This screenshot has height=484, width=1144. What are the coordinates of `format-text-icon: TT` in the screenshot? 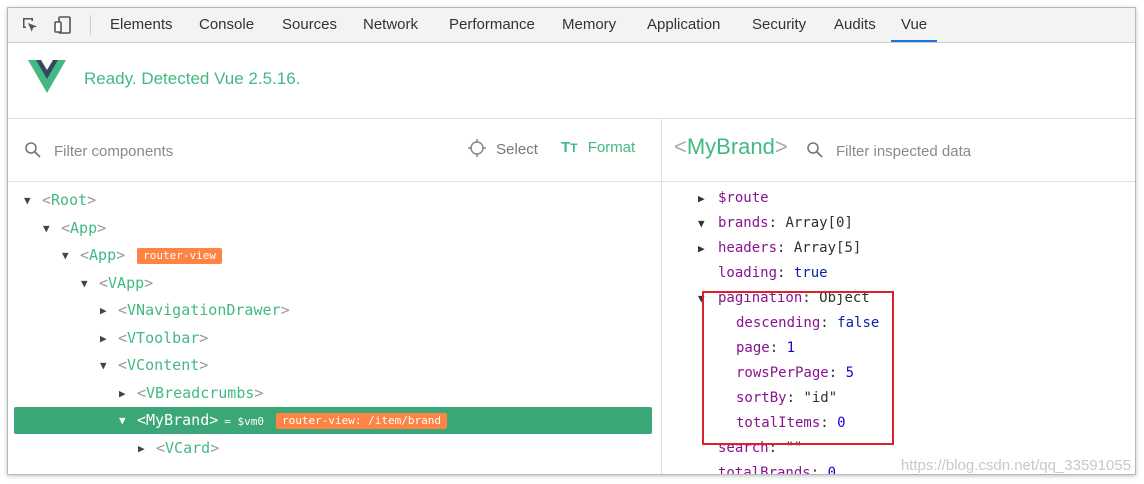 It's located at (569, 147).